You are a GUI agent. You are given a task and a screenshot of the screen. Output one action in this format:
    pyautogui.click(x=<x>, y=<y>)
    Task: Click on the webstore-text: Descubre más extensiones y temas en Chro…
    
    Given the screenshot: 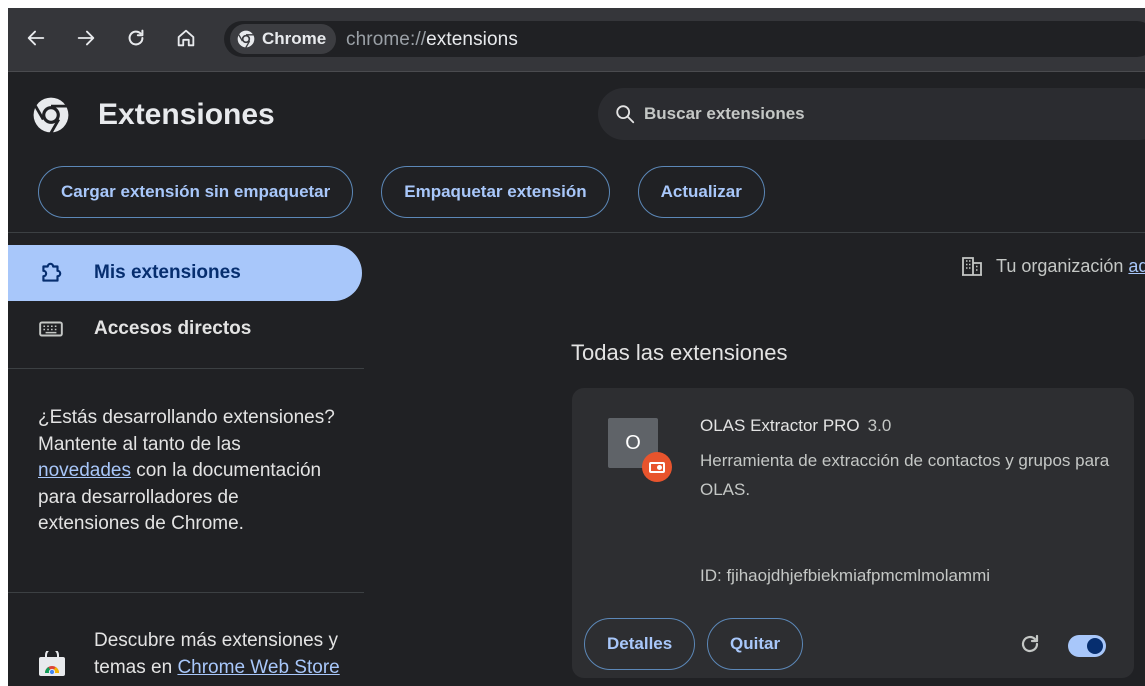 What is the action you would take?
    pyautogui.click(x=224, y=654)
    